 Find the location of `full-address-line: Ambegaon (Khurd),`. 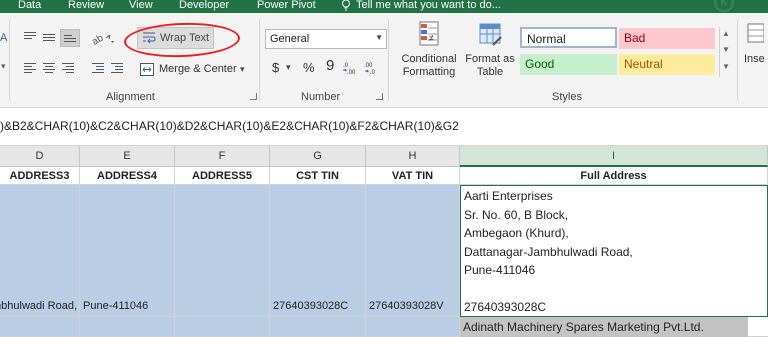

full-address-line: Ambegaon (Khurd), is located at coordinates (516, 233).